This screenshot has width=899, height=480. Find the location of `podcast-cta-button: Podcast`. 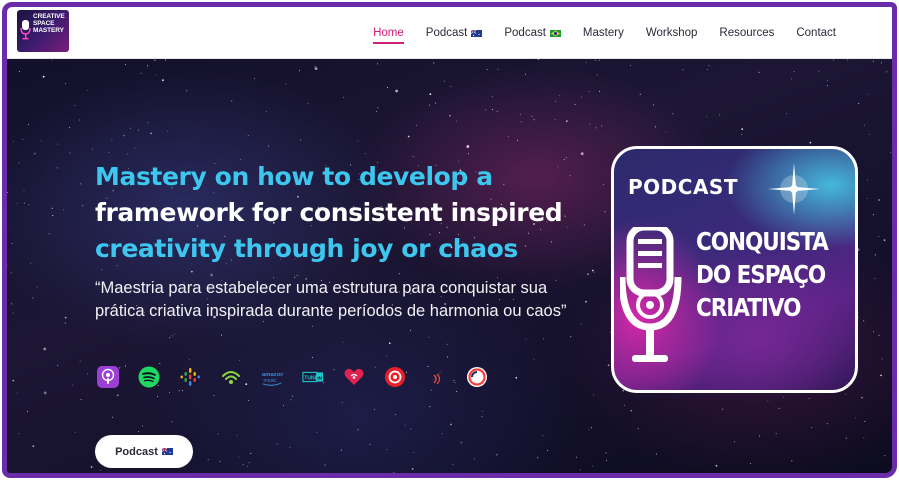

podcast-cta-button: Podcast is located at coordinates (144, 451).